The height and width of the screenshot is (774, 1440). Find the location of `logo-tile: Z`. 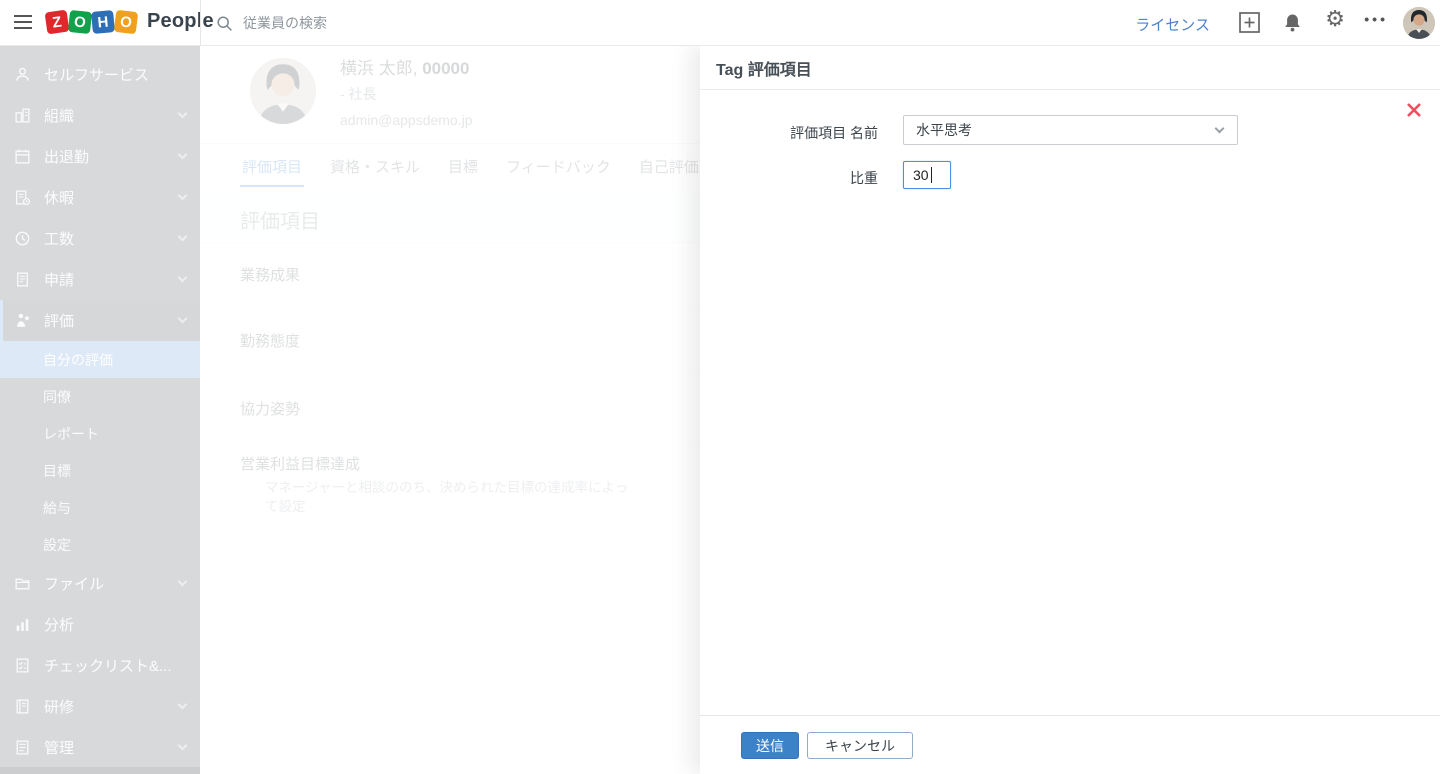

logo-tile: Z is located at coordinates (57, 21).